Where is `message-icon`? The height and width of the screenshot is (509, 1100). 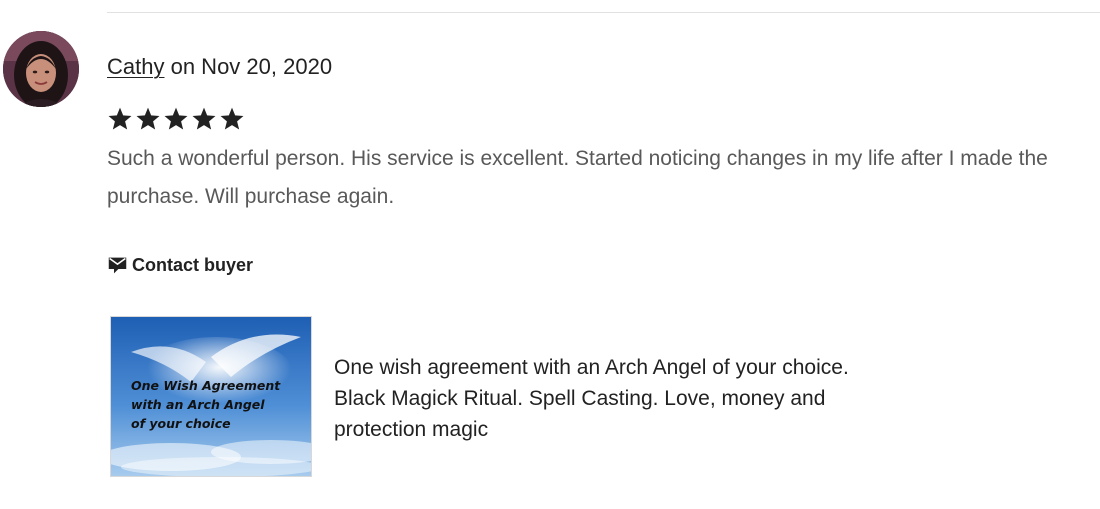
message-icon is located at coordinates (117, 265).